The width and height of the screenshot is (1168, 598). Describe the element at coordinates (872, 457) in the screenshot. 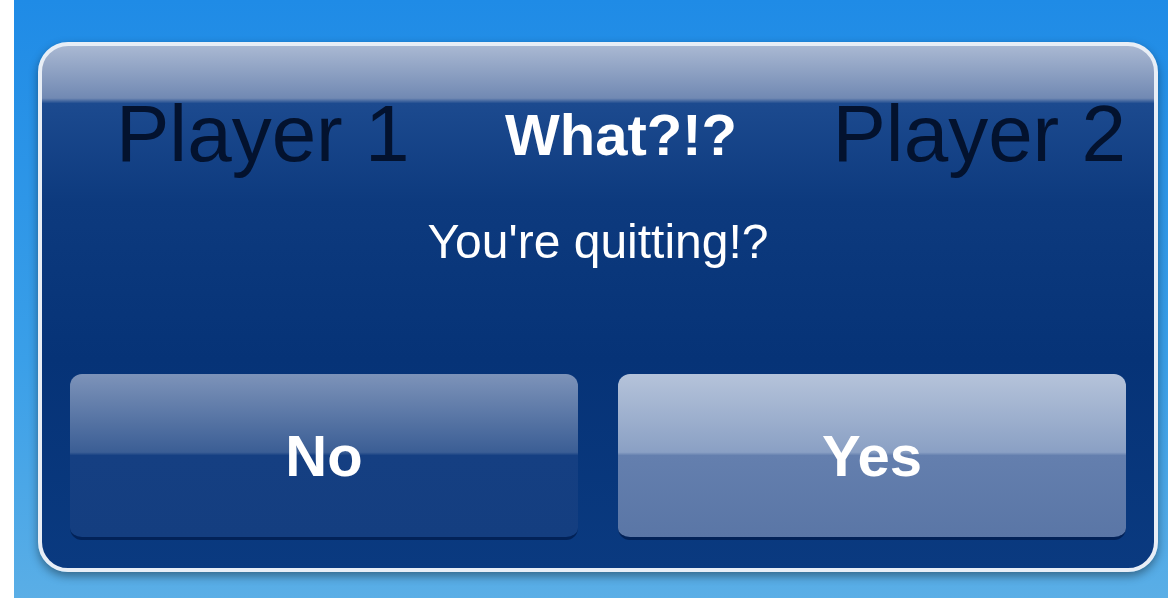

I see `yes-button: Yes` at that location.